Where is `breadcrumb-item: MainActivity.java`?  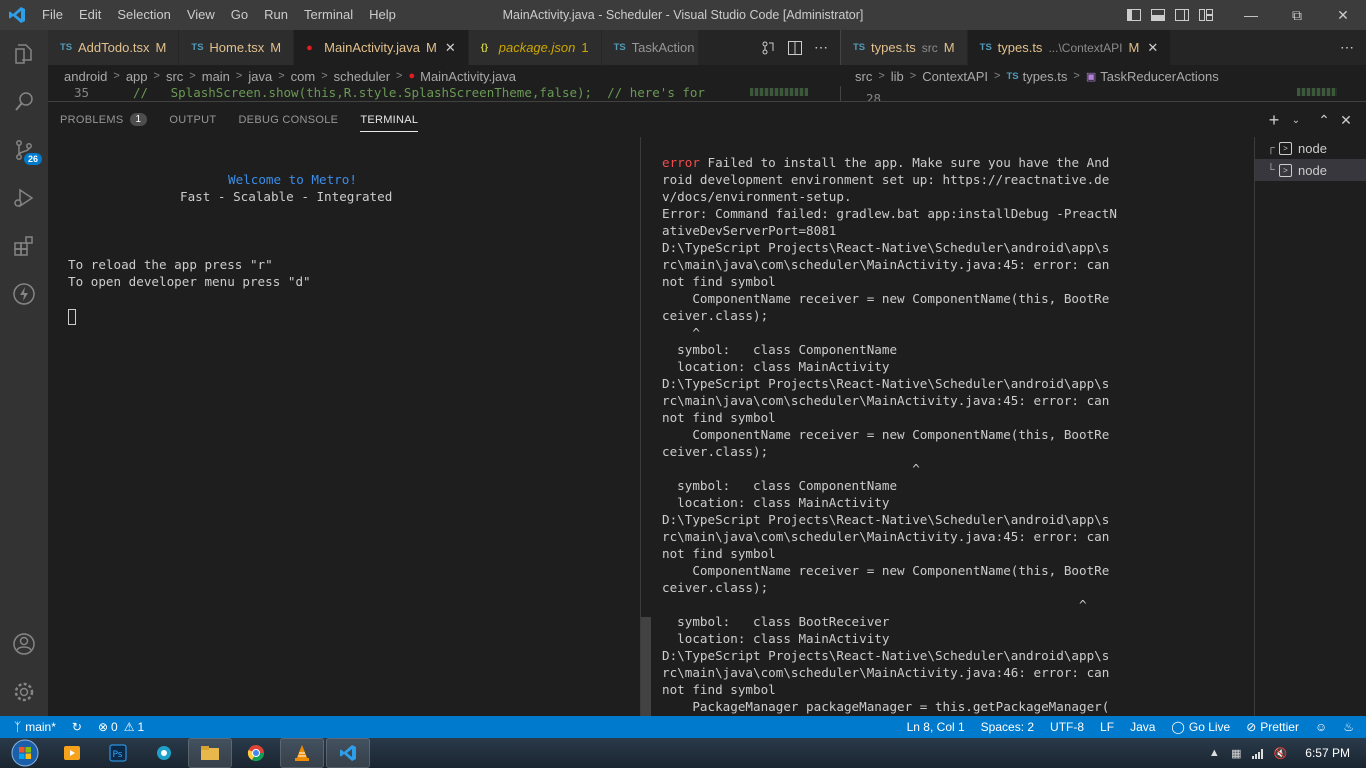 breadcrumb-item: MainActivity.java is located at coordinates (468, 76).